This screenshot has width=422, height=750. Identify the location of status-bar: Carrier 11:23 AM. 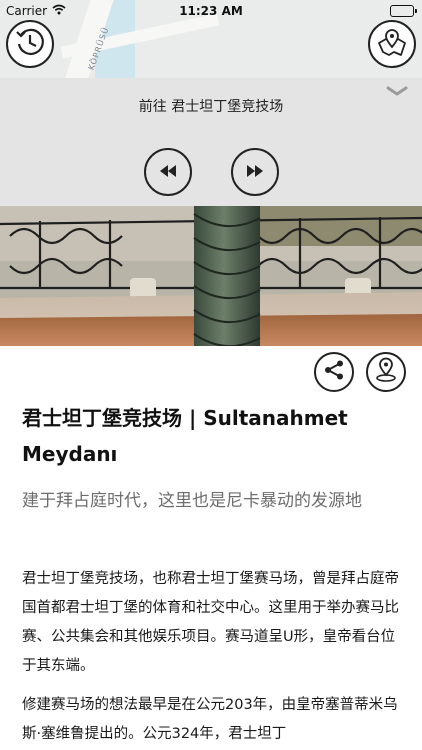
(211, 11).